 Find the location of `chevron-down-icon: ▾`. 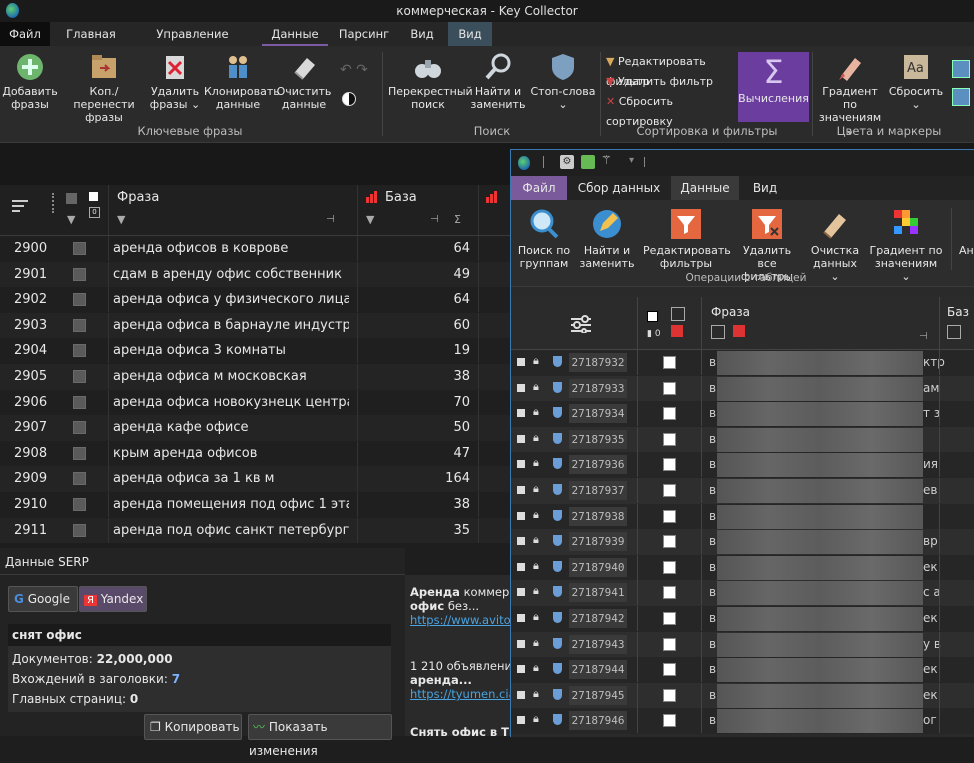

chevron-down-icon: ▾ is located at coordinates (631, 160).